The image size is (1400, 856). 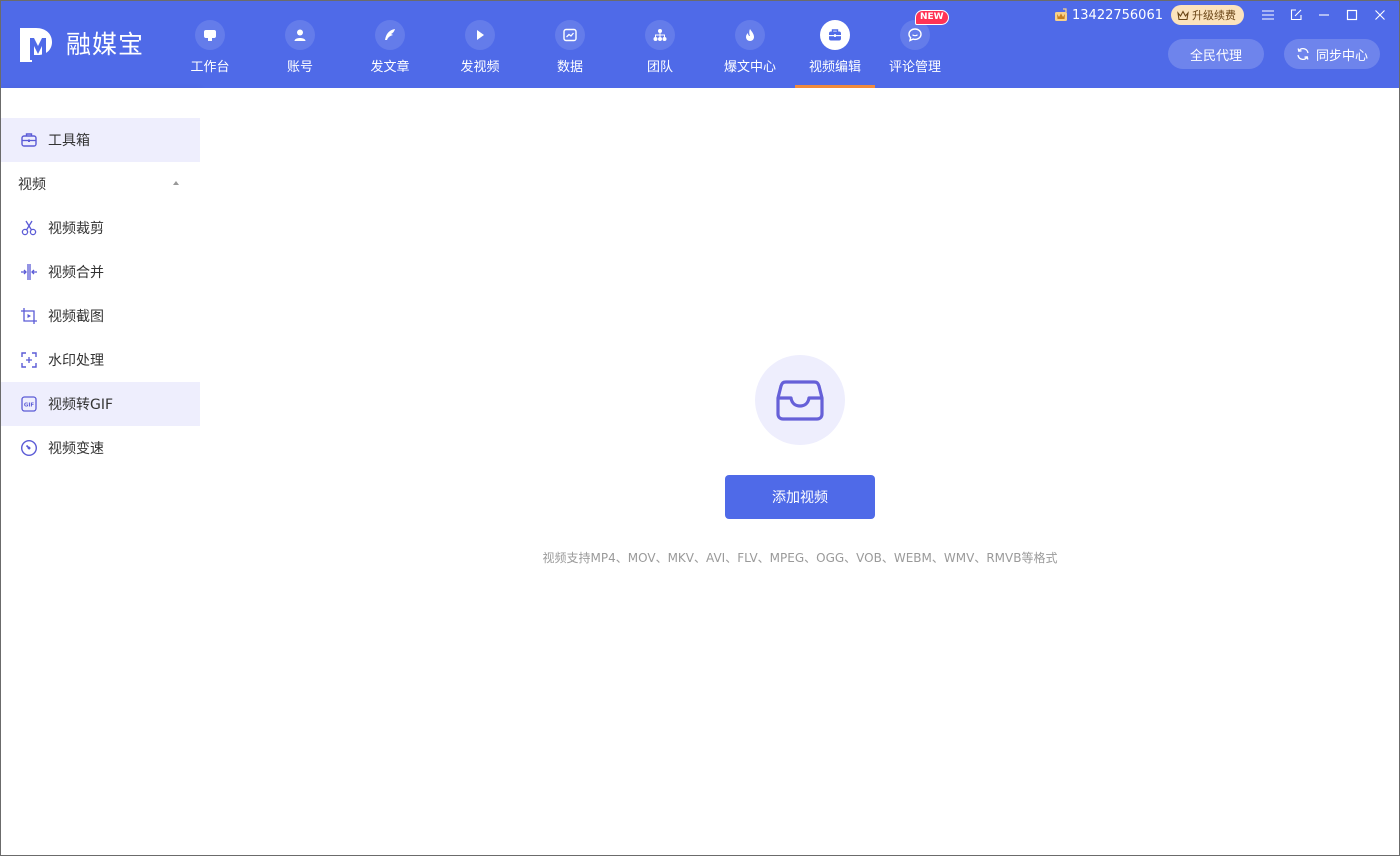 I want to click on nav-data: 数据, so click(x=570, y=44).